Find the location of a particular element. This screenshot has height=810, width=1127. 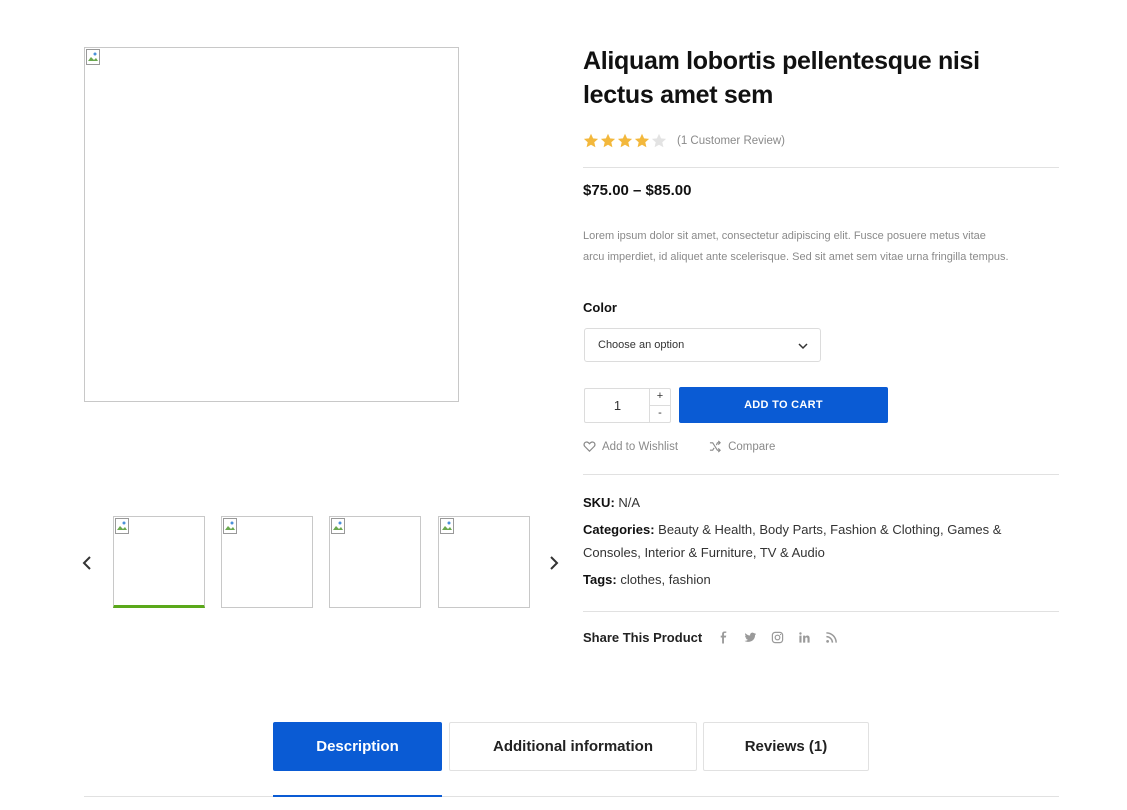

quantity-stepper: + - is located at coordinates (627, 405).